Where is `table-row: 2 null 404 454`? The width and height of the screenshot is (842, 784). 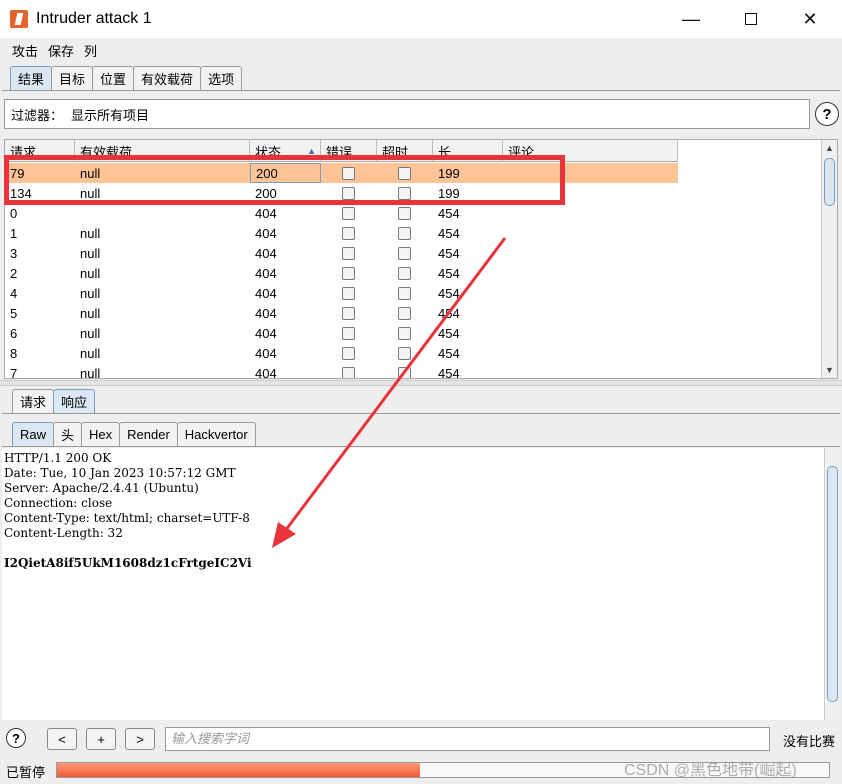
table-row: 2 null 404 454 is located at coordinates (341, 273).